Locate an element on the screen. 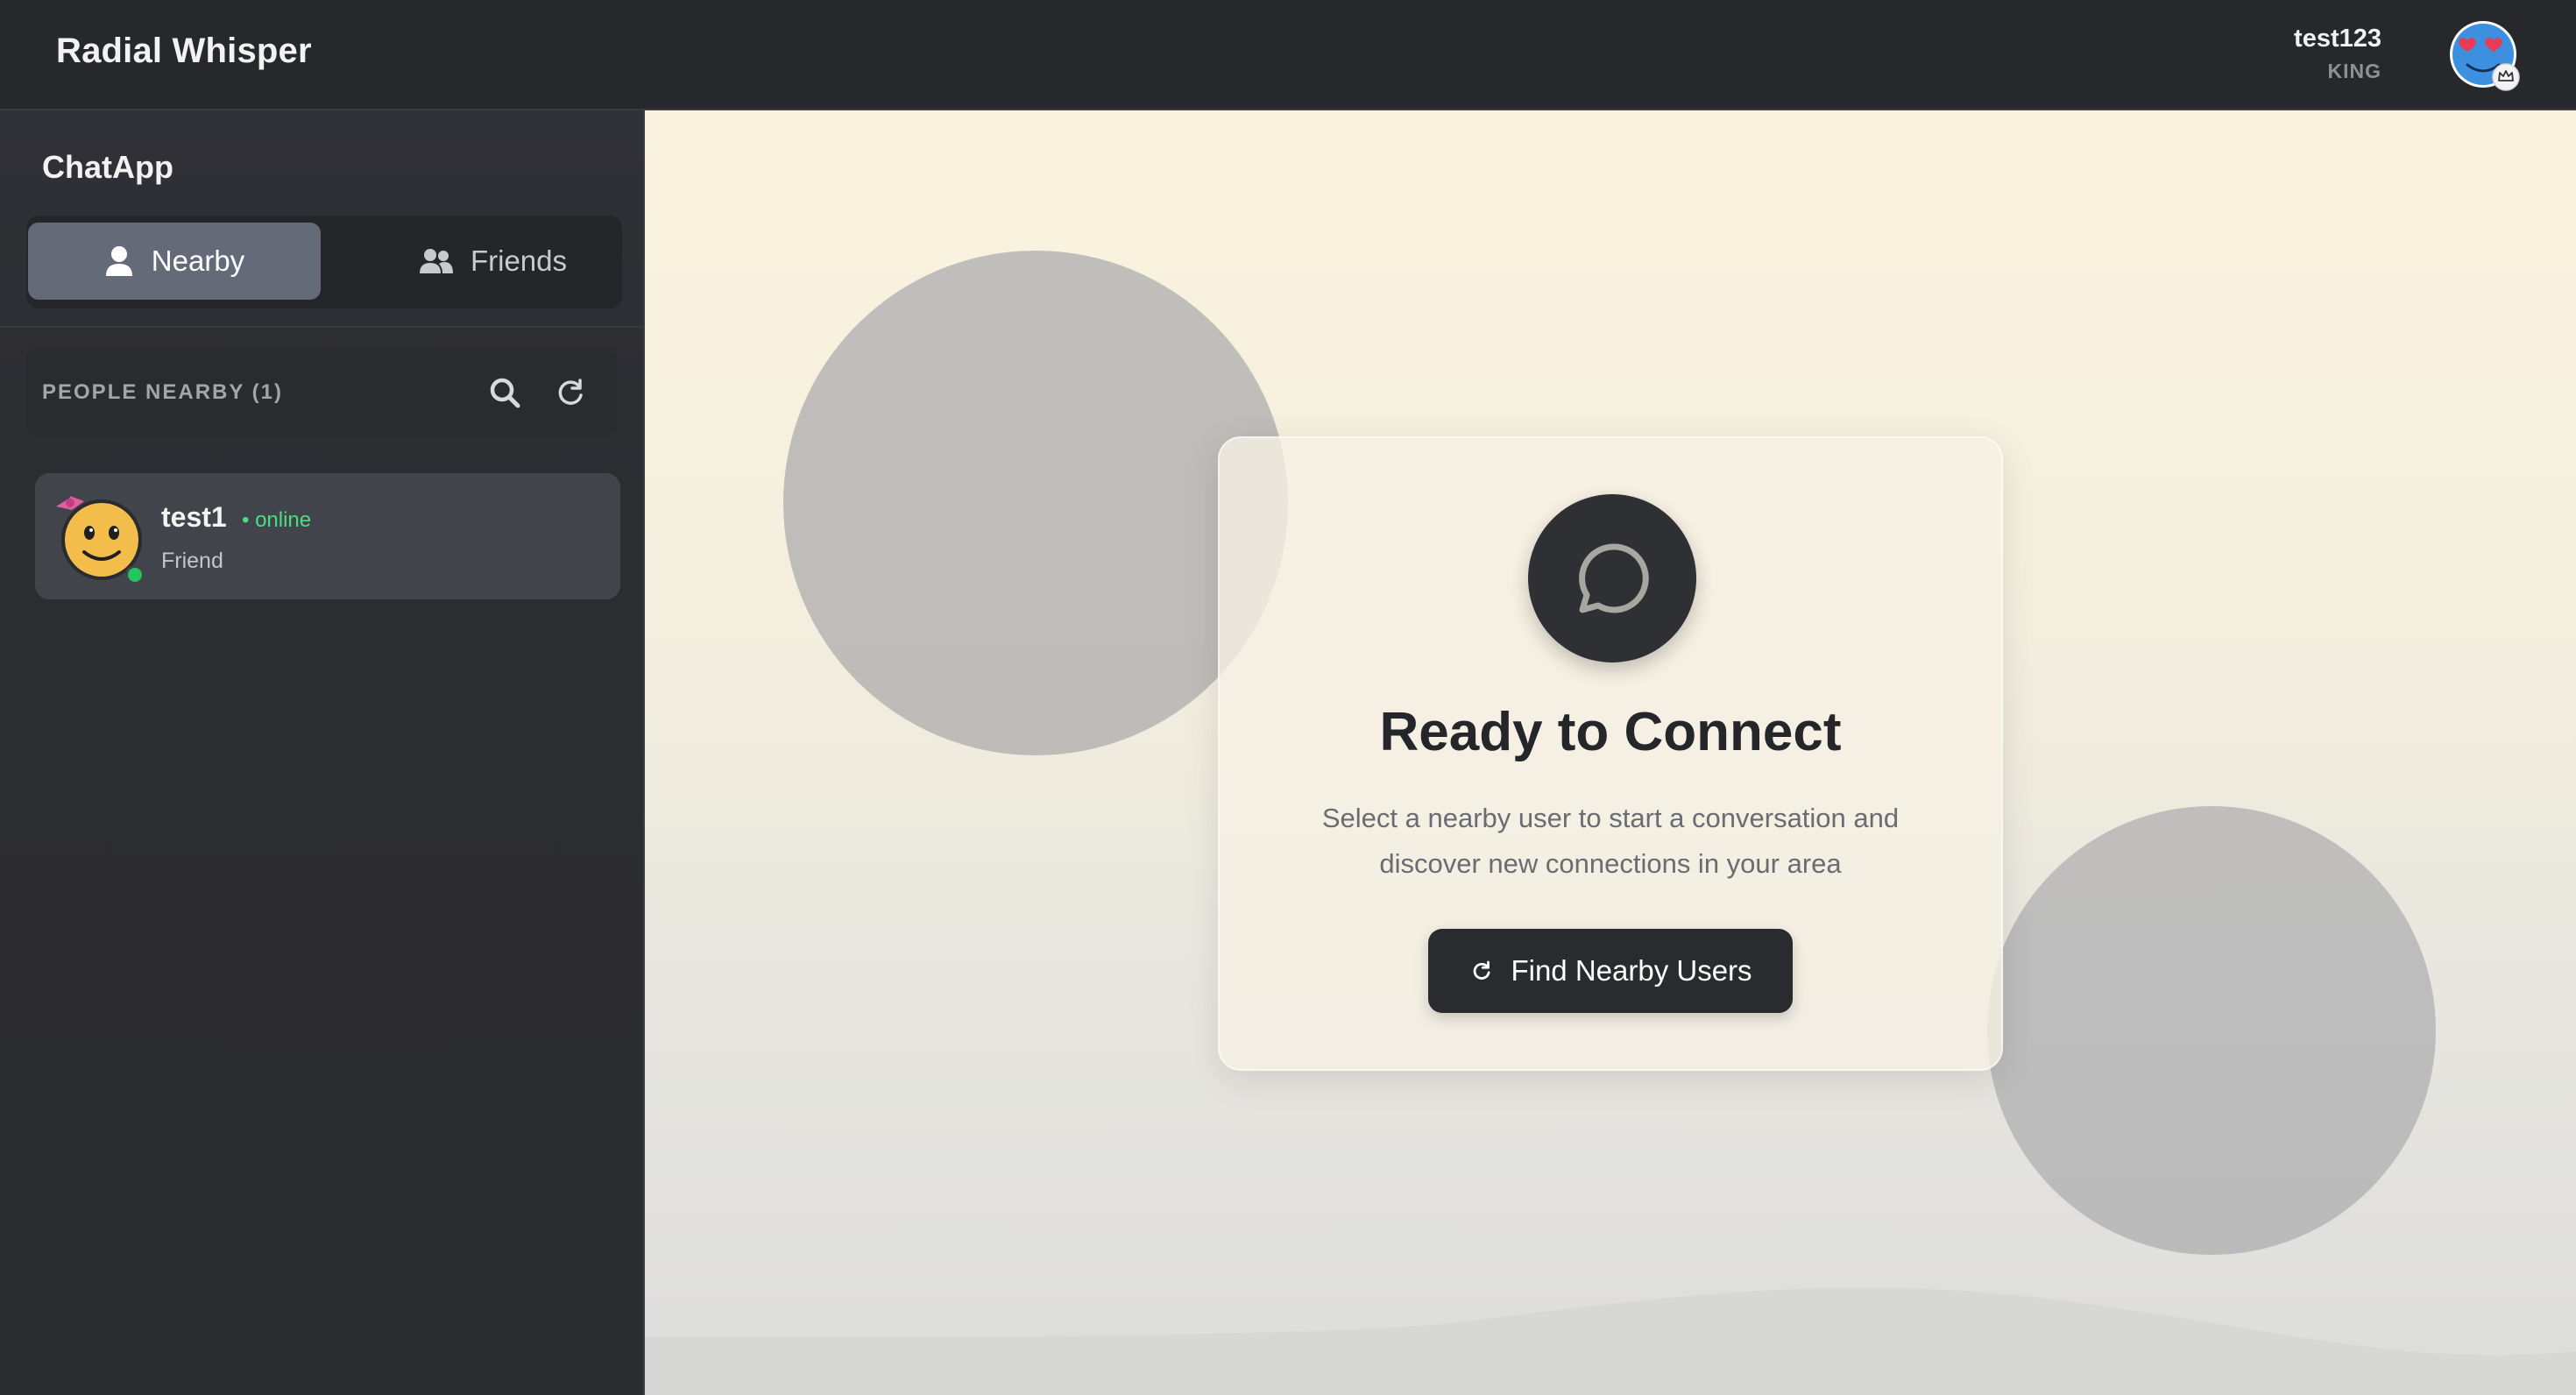 This screenshot has width=2576, height=1395. chat-icon-circle is located at coordinates (1612, 578).